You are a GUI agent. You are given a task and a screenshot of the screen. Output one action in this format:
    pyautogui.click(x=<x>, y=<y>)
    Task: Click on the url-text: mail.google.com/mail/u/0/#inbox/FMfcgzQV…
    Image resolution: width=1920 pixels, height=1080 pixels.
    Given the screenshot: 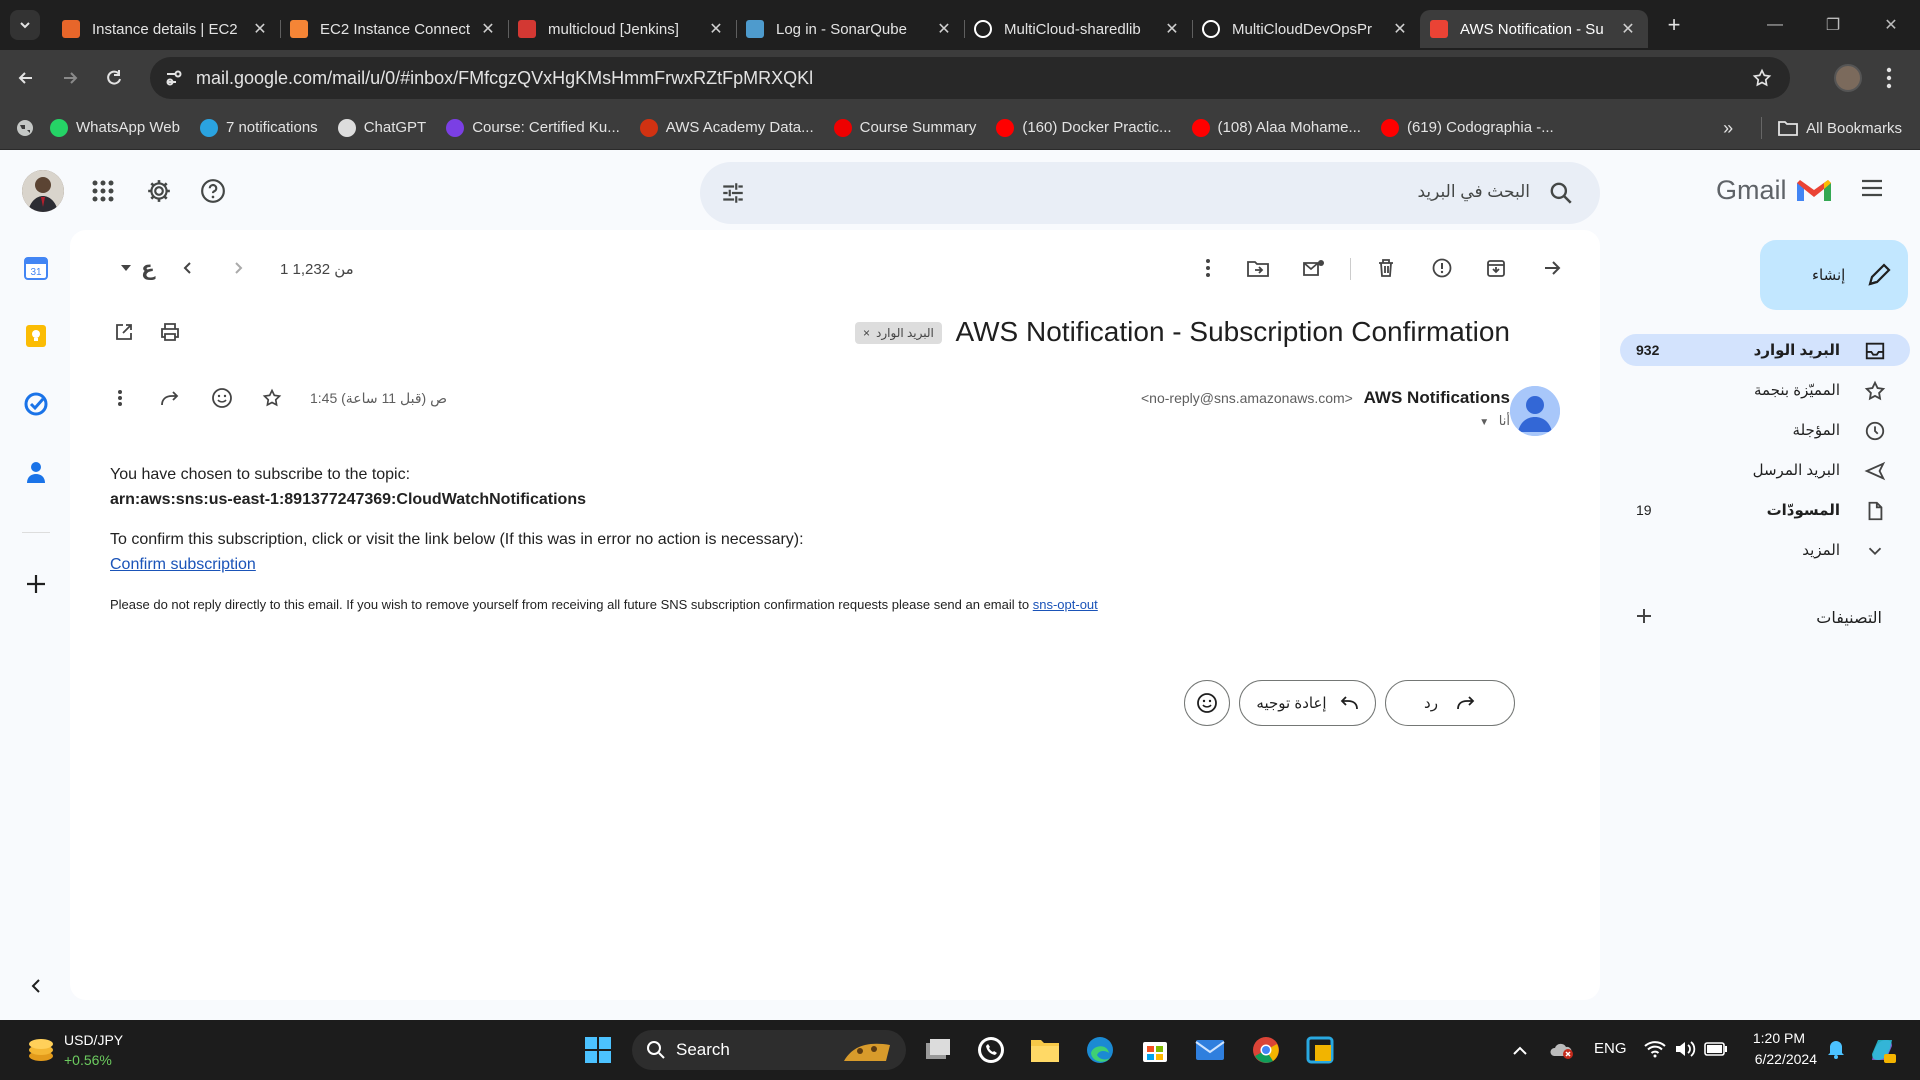 What is the action you would take?
    pyautogui.click(x=504, y=78)
    